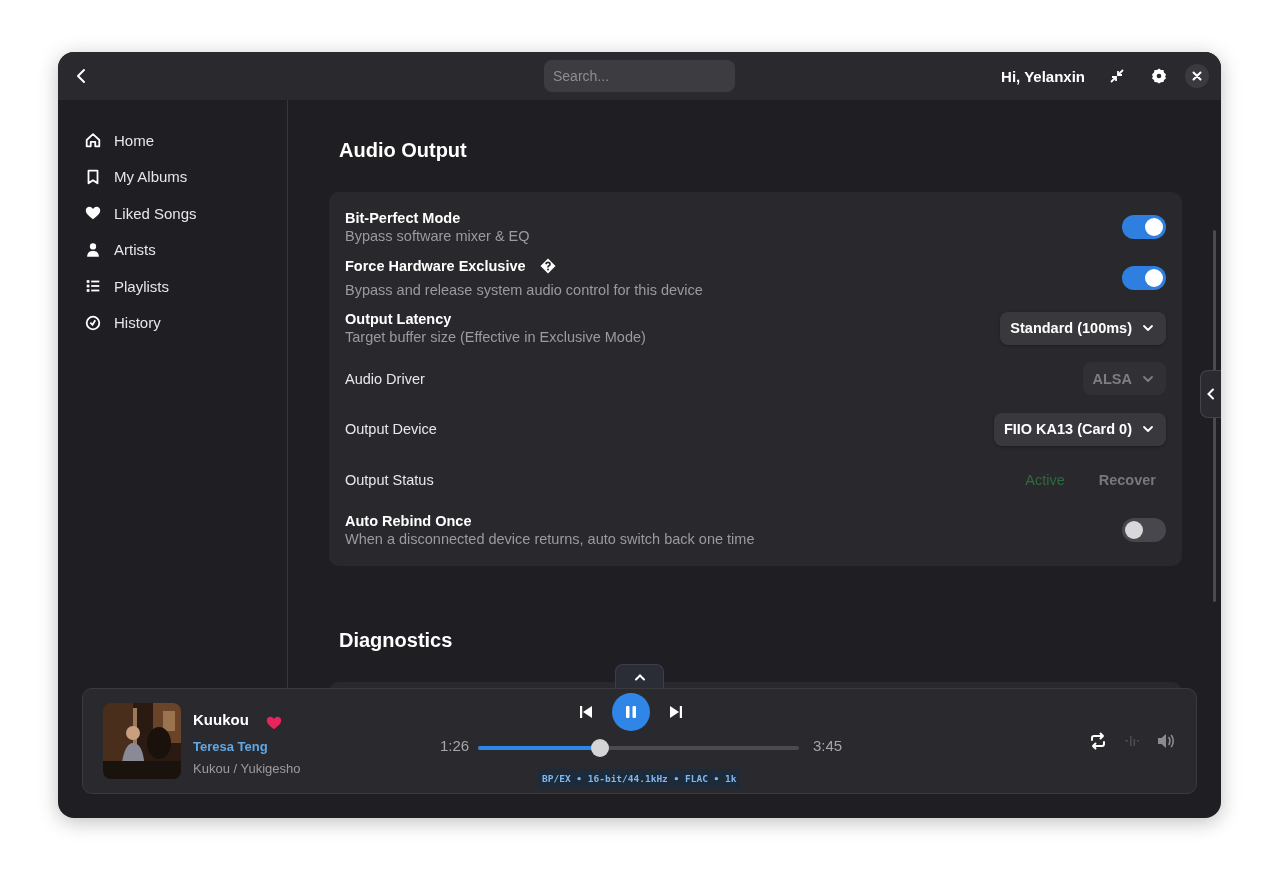  I want to click on setting-label: Auto Rebind Once, so click(408, 521).